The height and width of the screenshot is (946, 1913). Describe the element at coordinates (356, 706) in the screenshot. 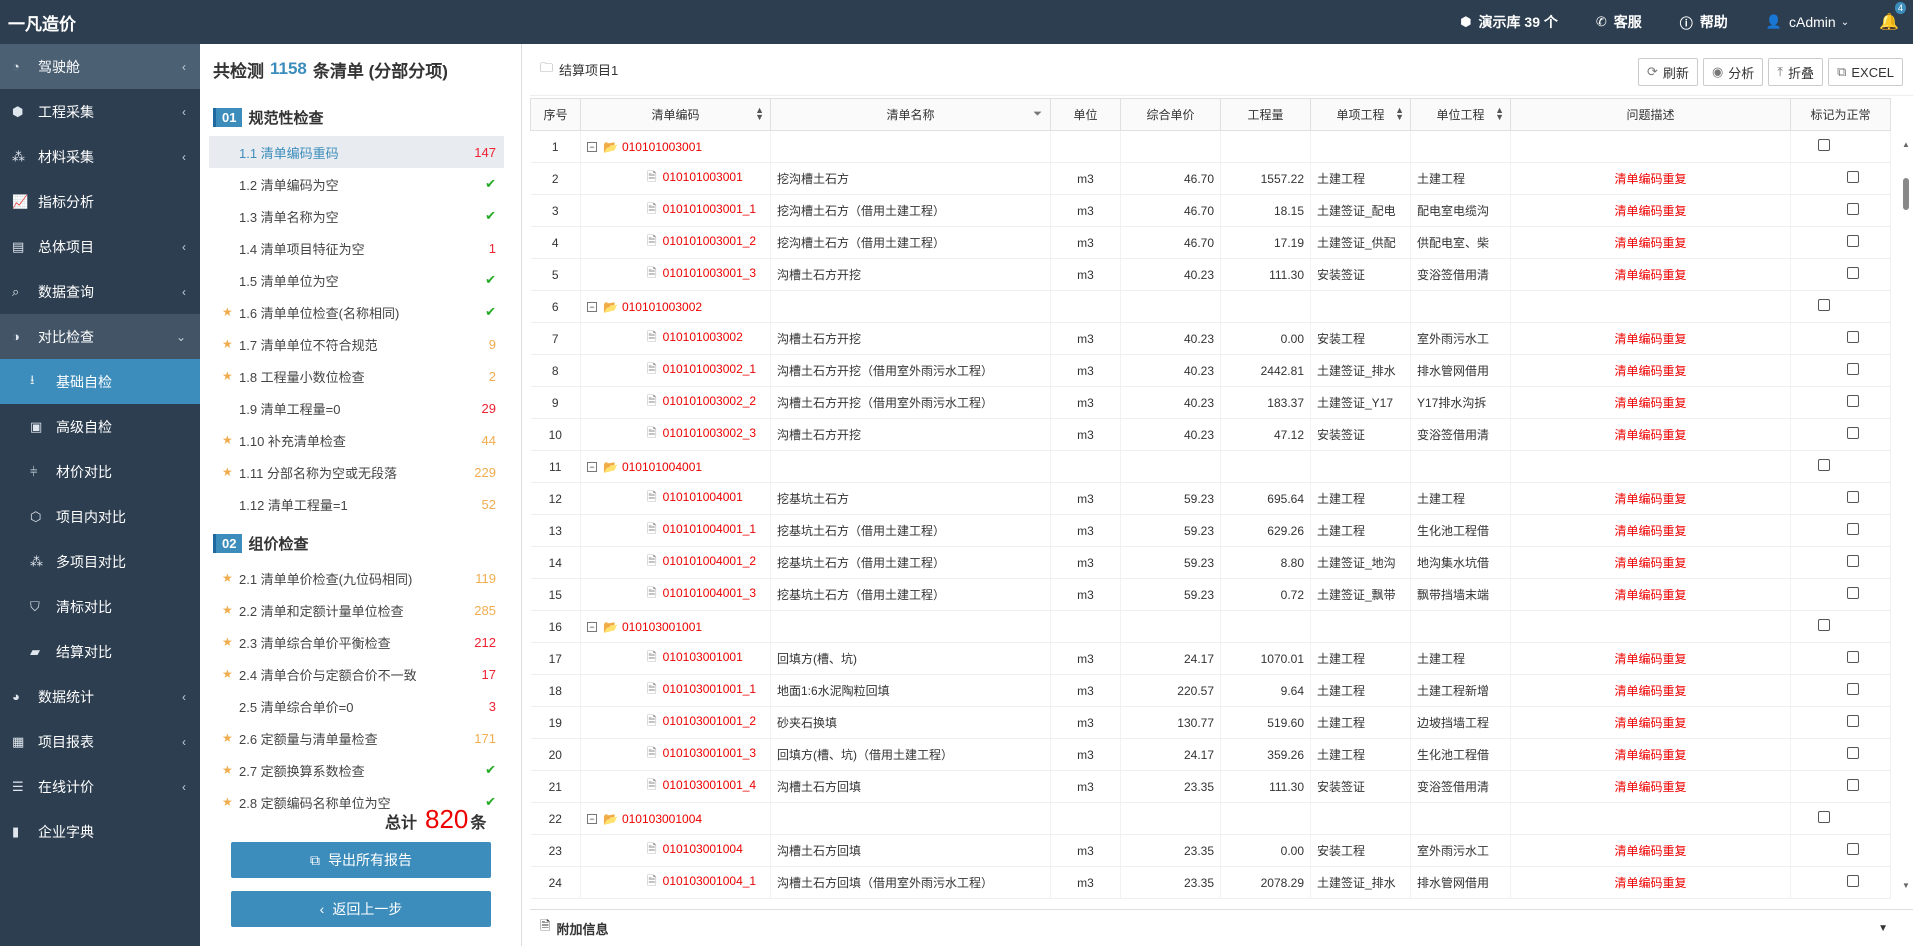

I see `check-item: 2.5 清单综合单价=0 3` at that location.